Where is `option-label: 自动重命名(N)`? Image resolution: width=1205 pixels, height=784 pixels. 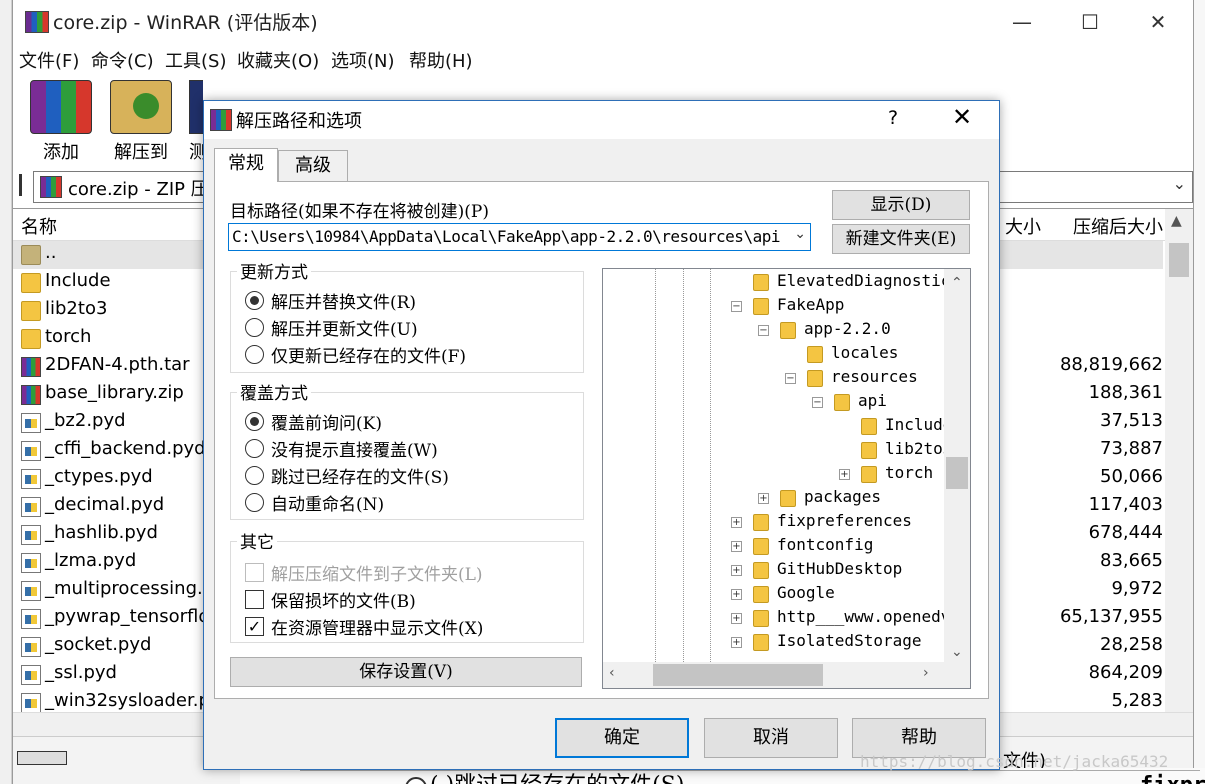
option-label: 自动重命名(N) is located at coordinates (328, 505).